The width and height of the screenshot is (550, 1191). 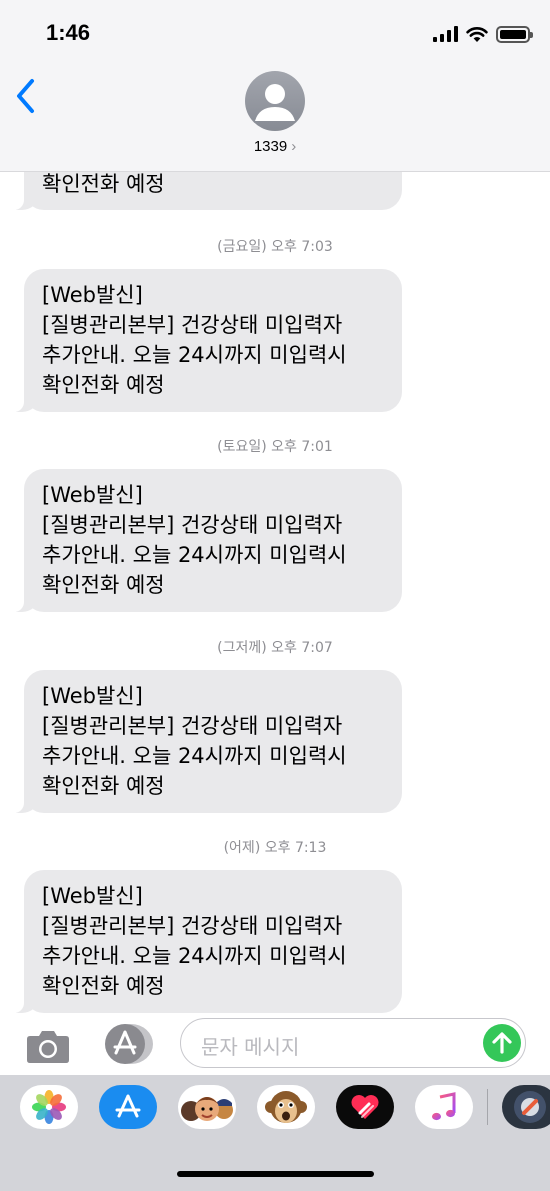 I want to click on digital-touch-button, so click(x=365, y=1107).